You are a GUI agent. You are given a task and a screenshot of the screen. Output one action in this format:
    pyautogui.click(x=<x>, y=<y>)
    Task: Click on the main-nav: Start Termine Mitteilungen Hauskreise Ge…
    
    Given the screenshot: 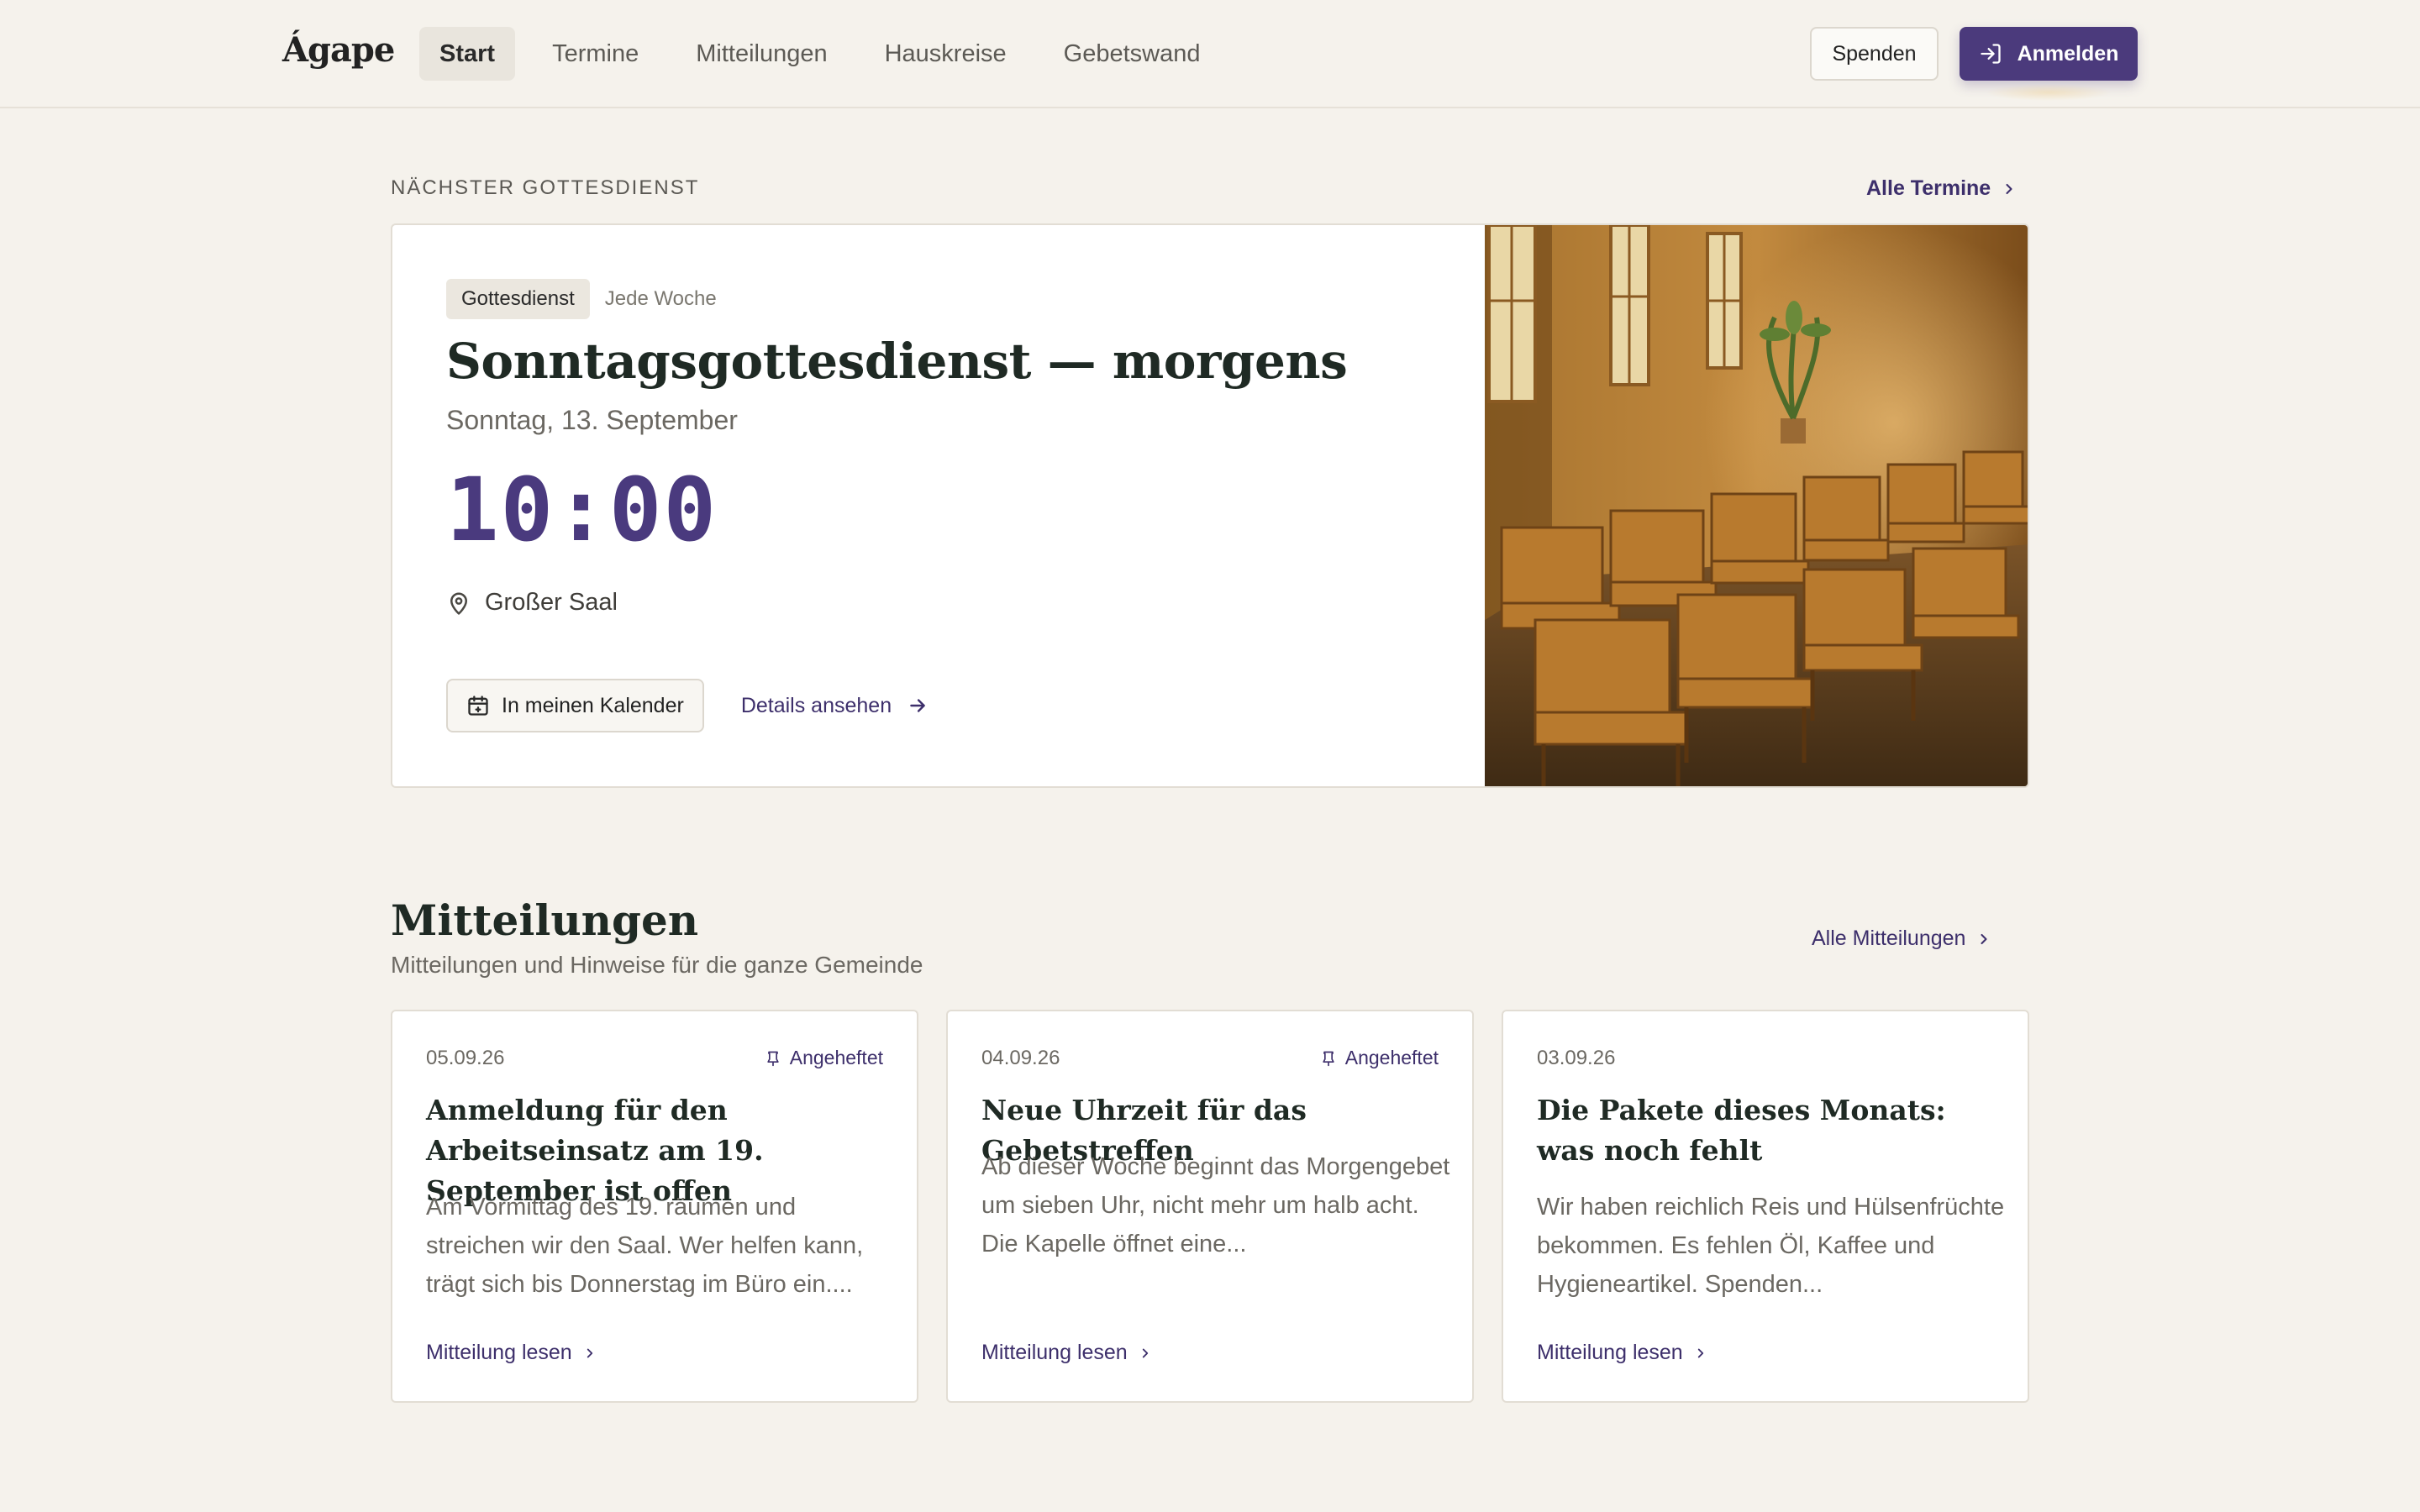 What is the action you would take?
    pyautogui.click(x=820, y=54)
    